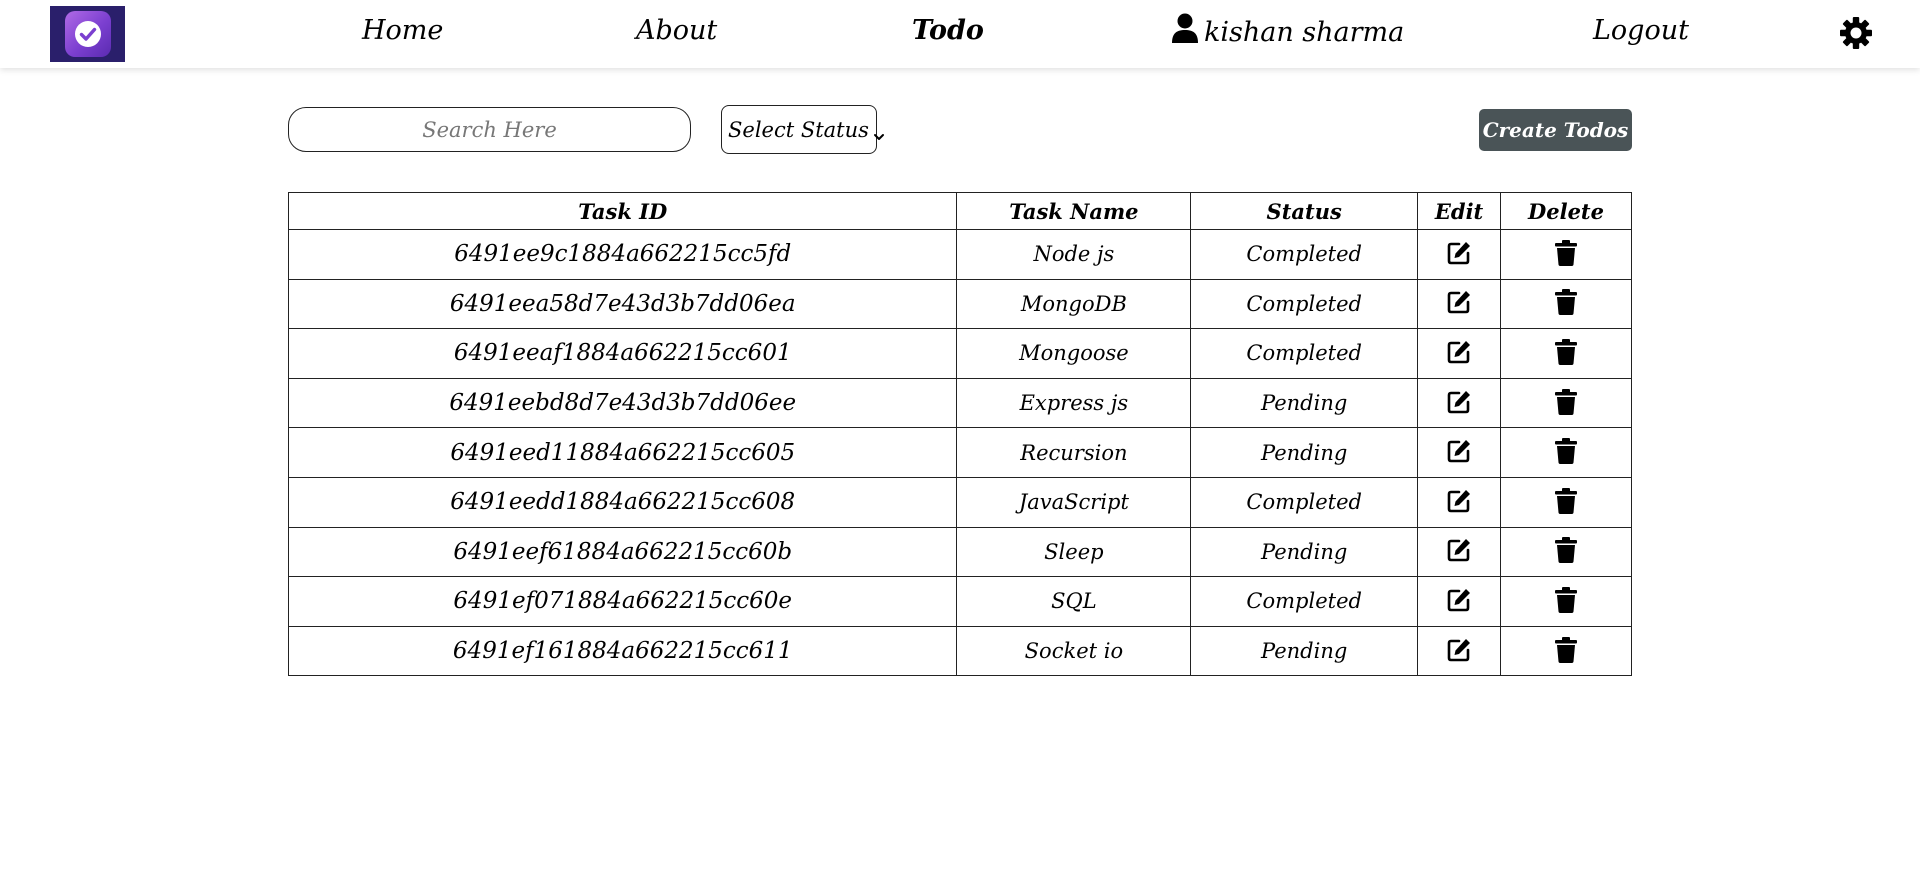  Describe the element at coordinates (1074, 254) in the screenshot. I see `task-name-cell: Node js` at that location.